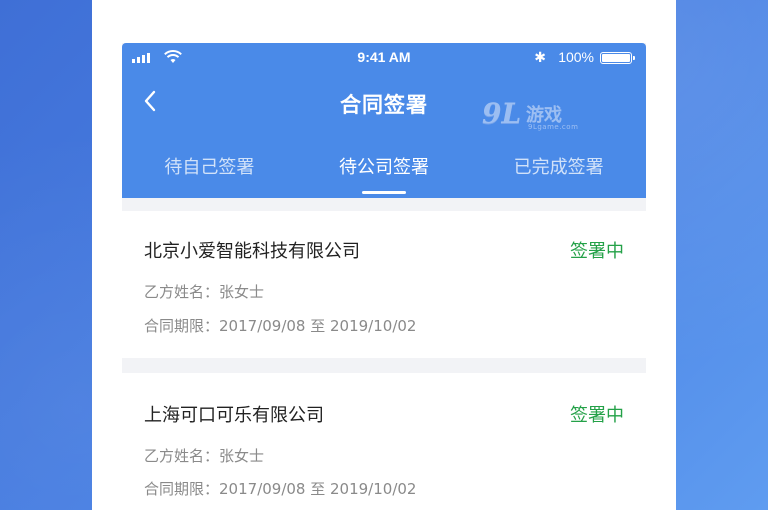  Describe the element at coordinates (209, 167) in the screenshot. I see `tab-label: 待自己签署` at that location.